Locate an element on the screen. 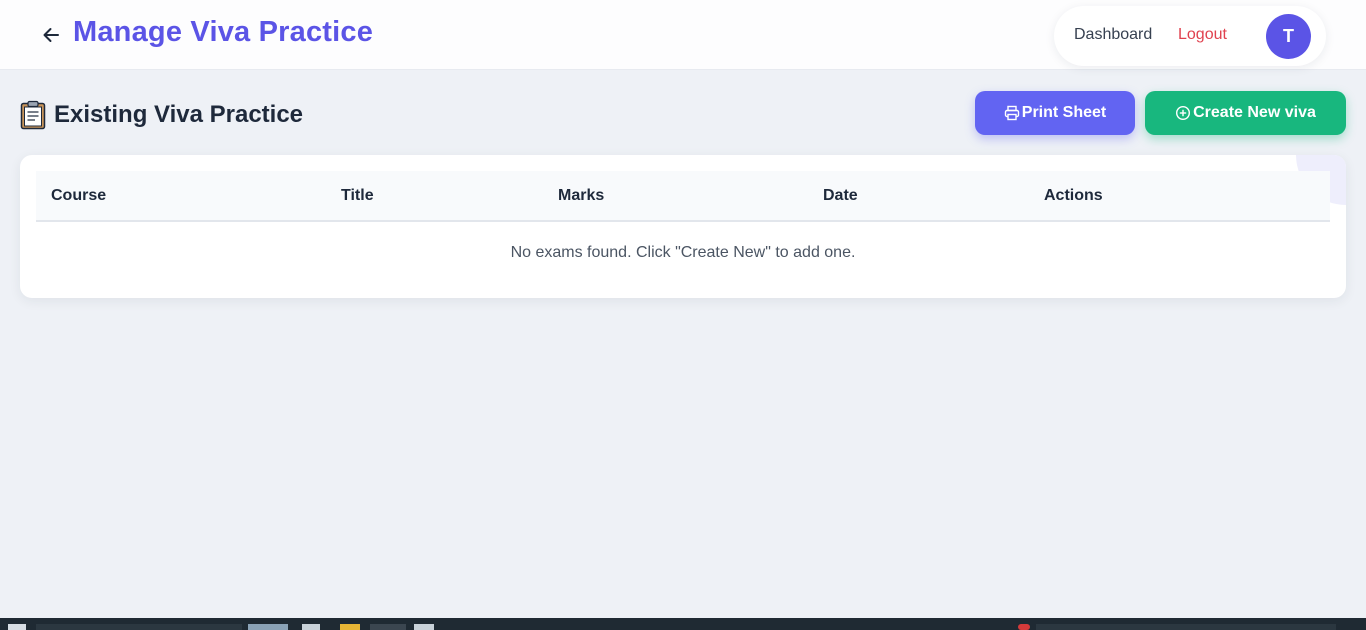  notification-badge-icon is located at coordinates (1024, 627).